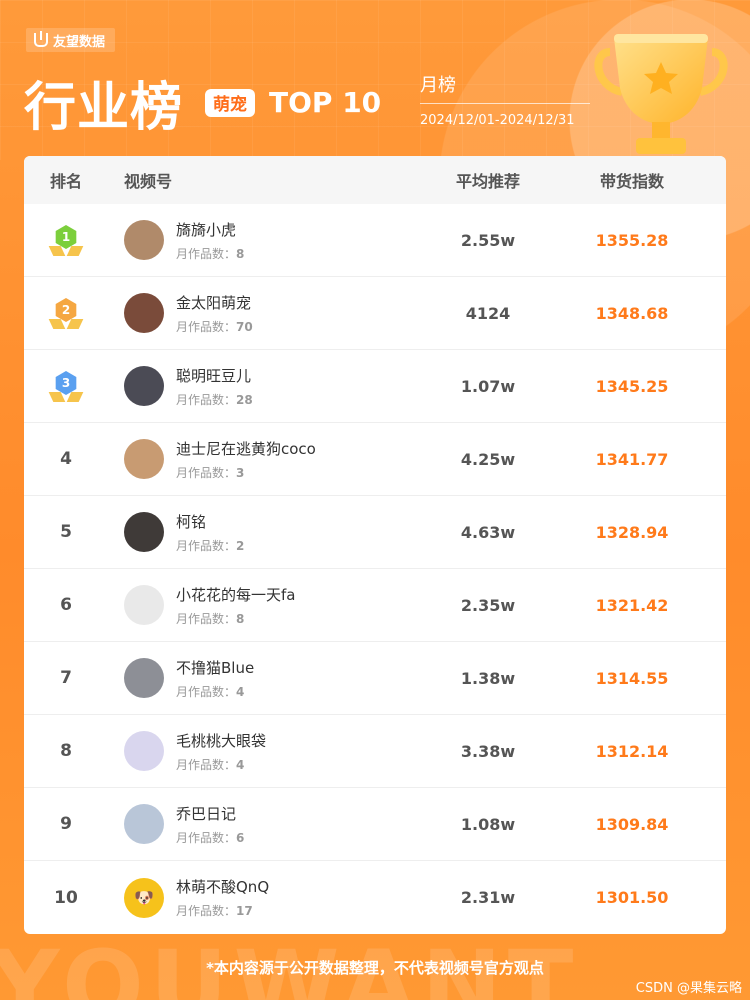 Image resolution: width=750 pixels, height=1000 pixels. Describe the element at coordinates (273, 386) in the screenshot. I see `video-account-cell: 聪明旺豆儿 月作品数：28` at that location.